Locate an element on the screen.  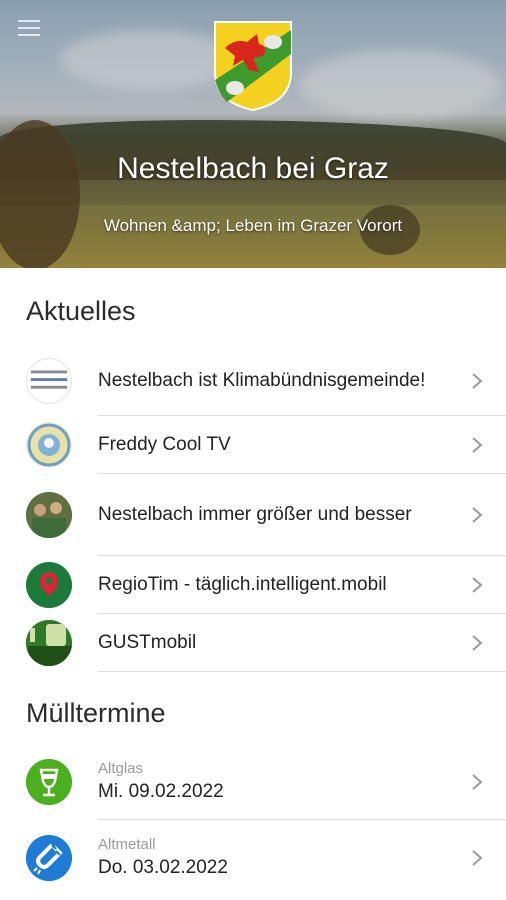
news-item: Nestelbach ist Klimabündnisgemeinde! is located at coordinates (253, 381).